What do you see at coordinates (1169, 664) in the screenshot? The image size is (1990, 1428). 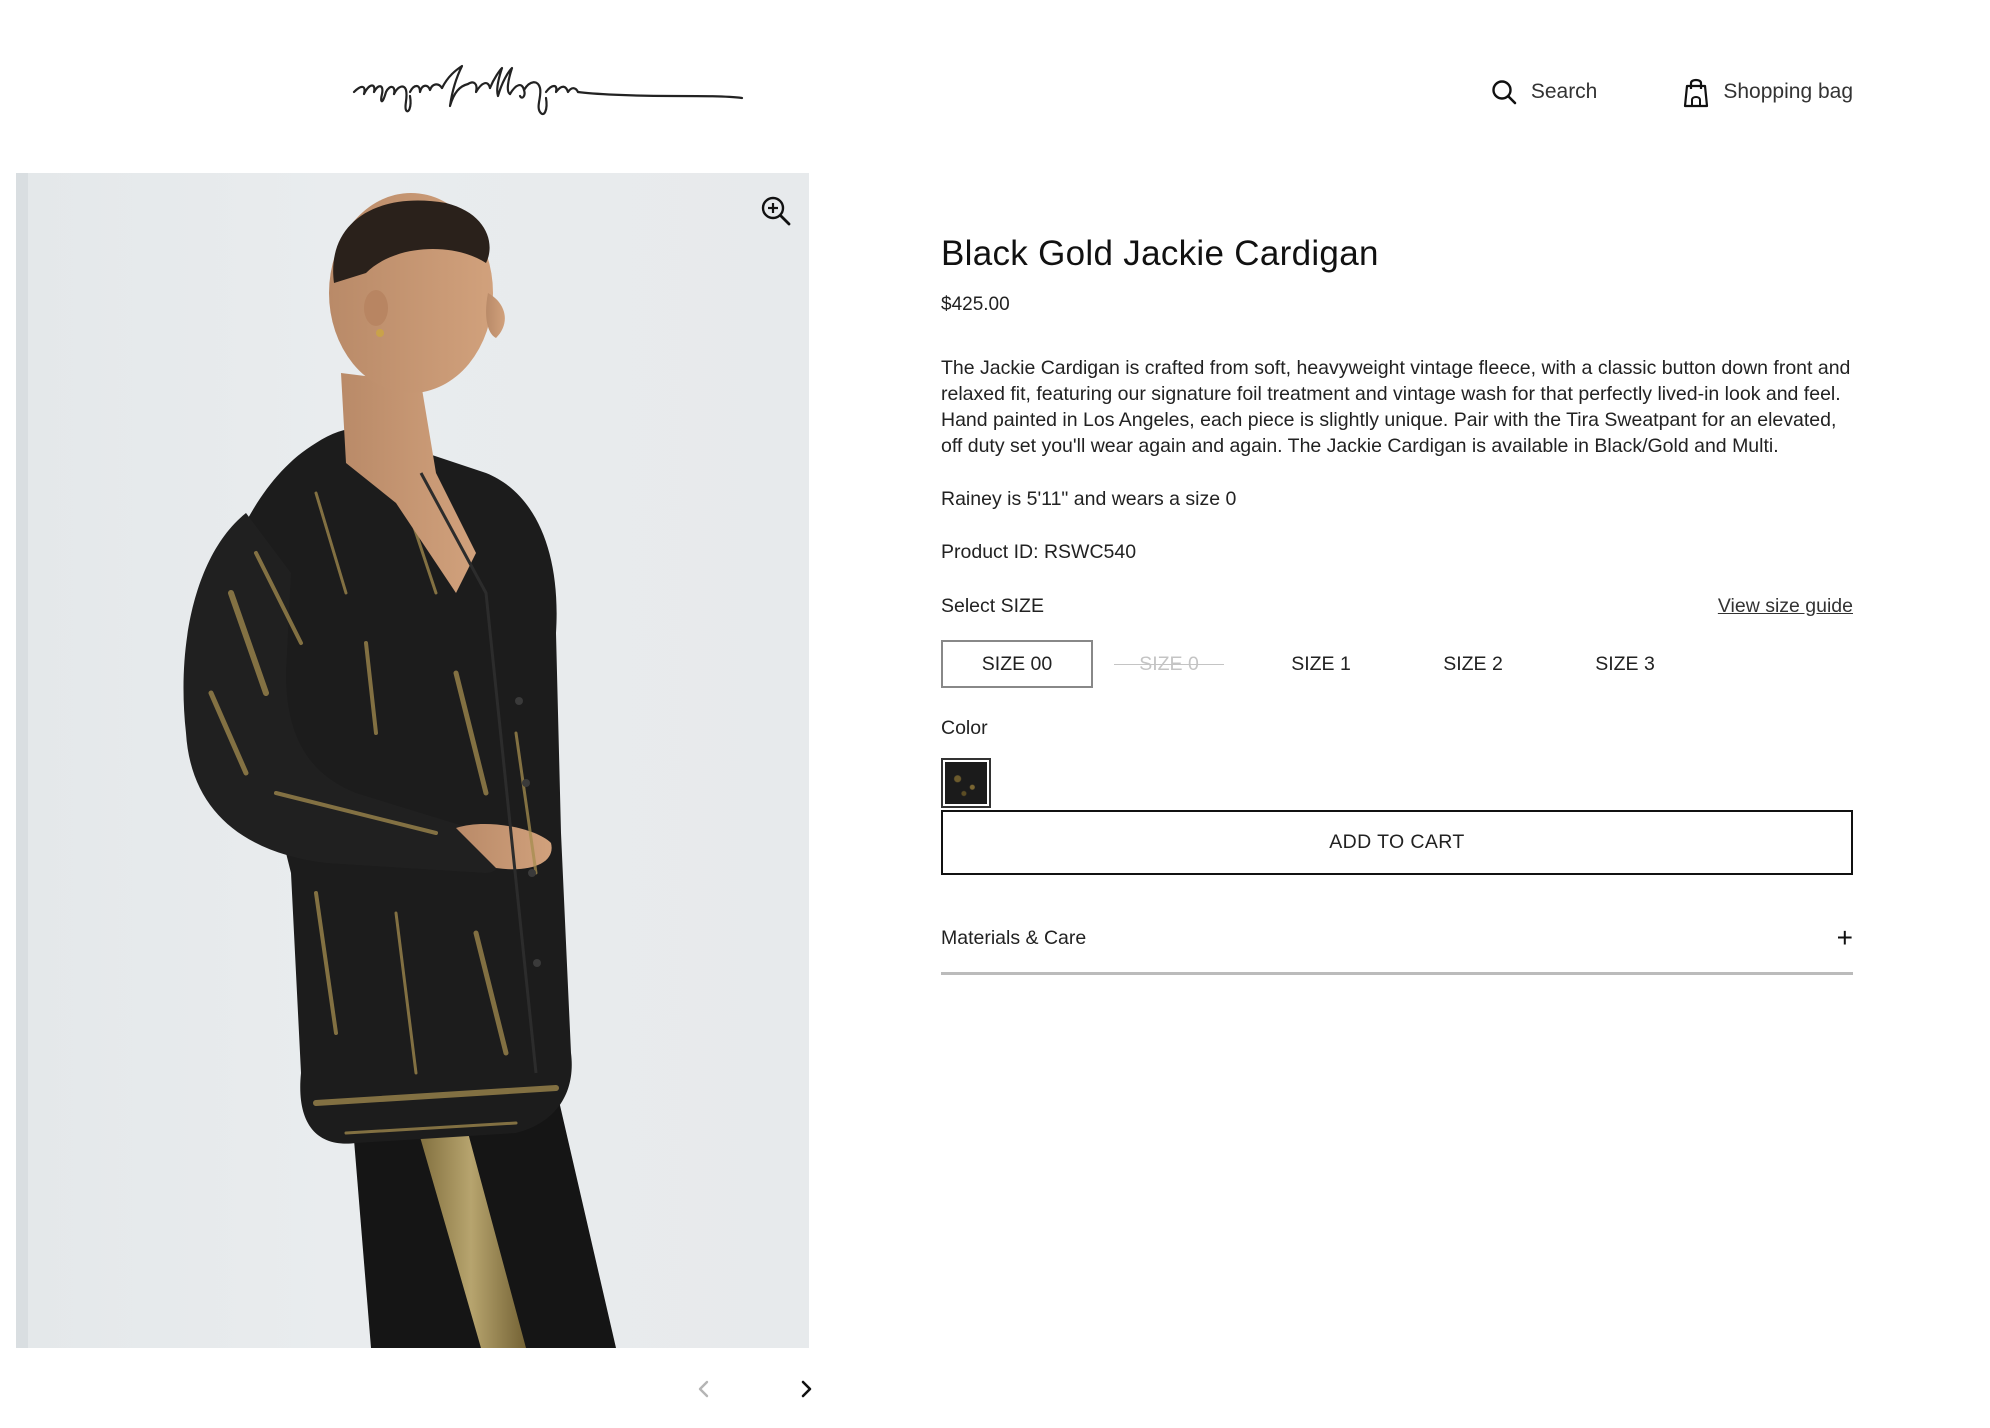 I see `size-option-0: SIZE 0` at bounding box center [1169, 664].